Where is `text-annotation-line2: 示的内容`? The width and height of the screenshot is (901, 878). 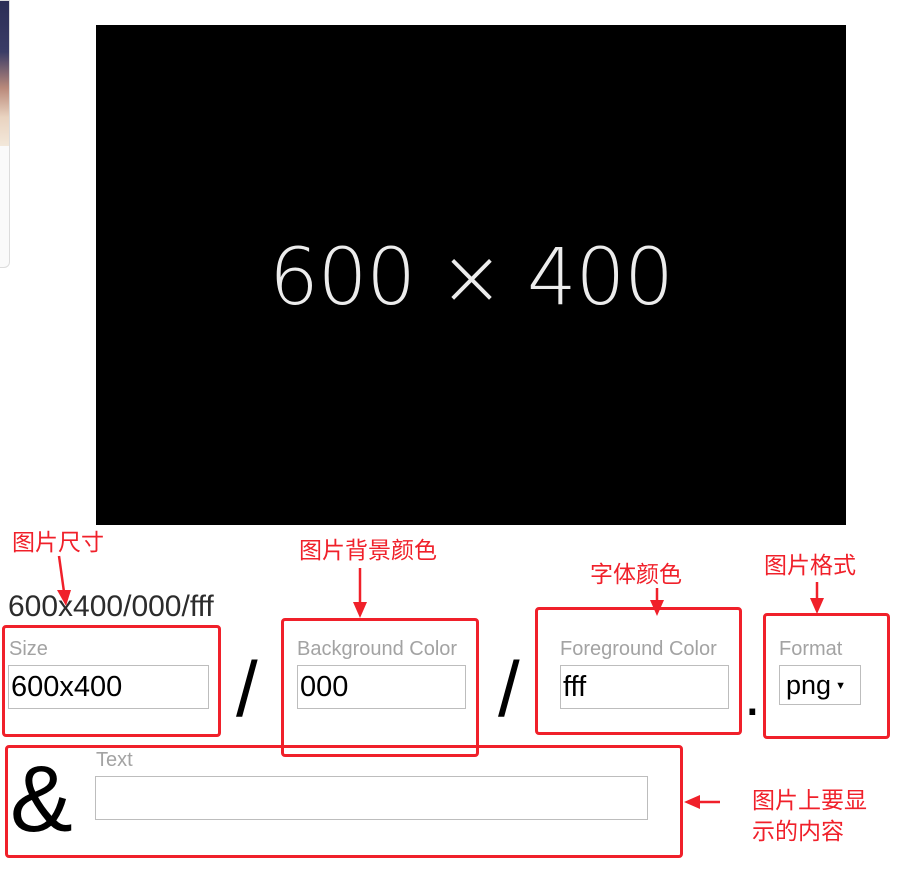 text-annotation-line2: 示的内容 is located at coordinates (798, 832).